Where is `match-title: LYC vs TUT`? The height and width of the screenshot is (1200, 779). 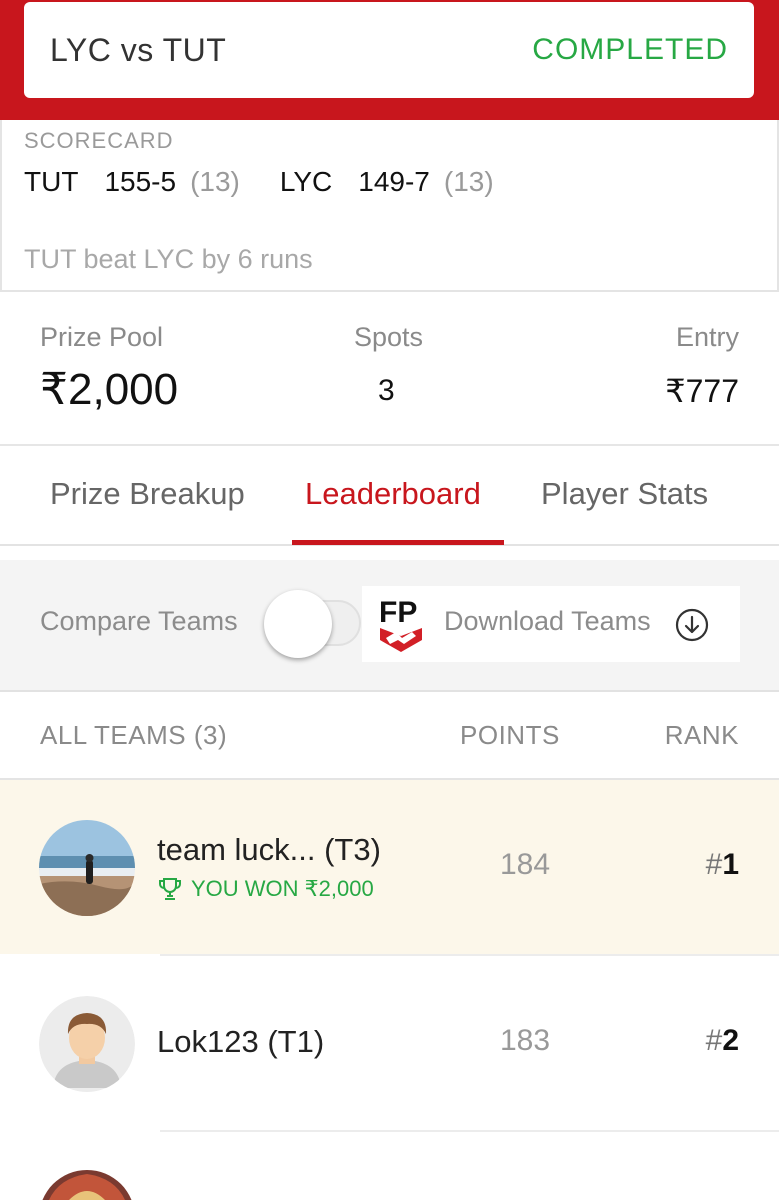
match-title: LYC vs TUT is located at coordinates (138, 49).